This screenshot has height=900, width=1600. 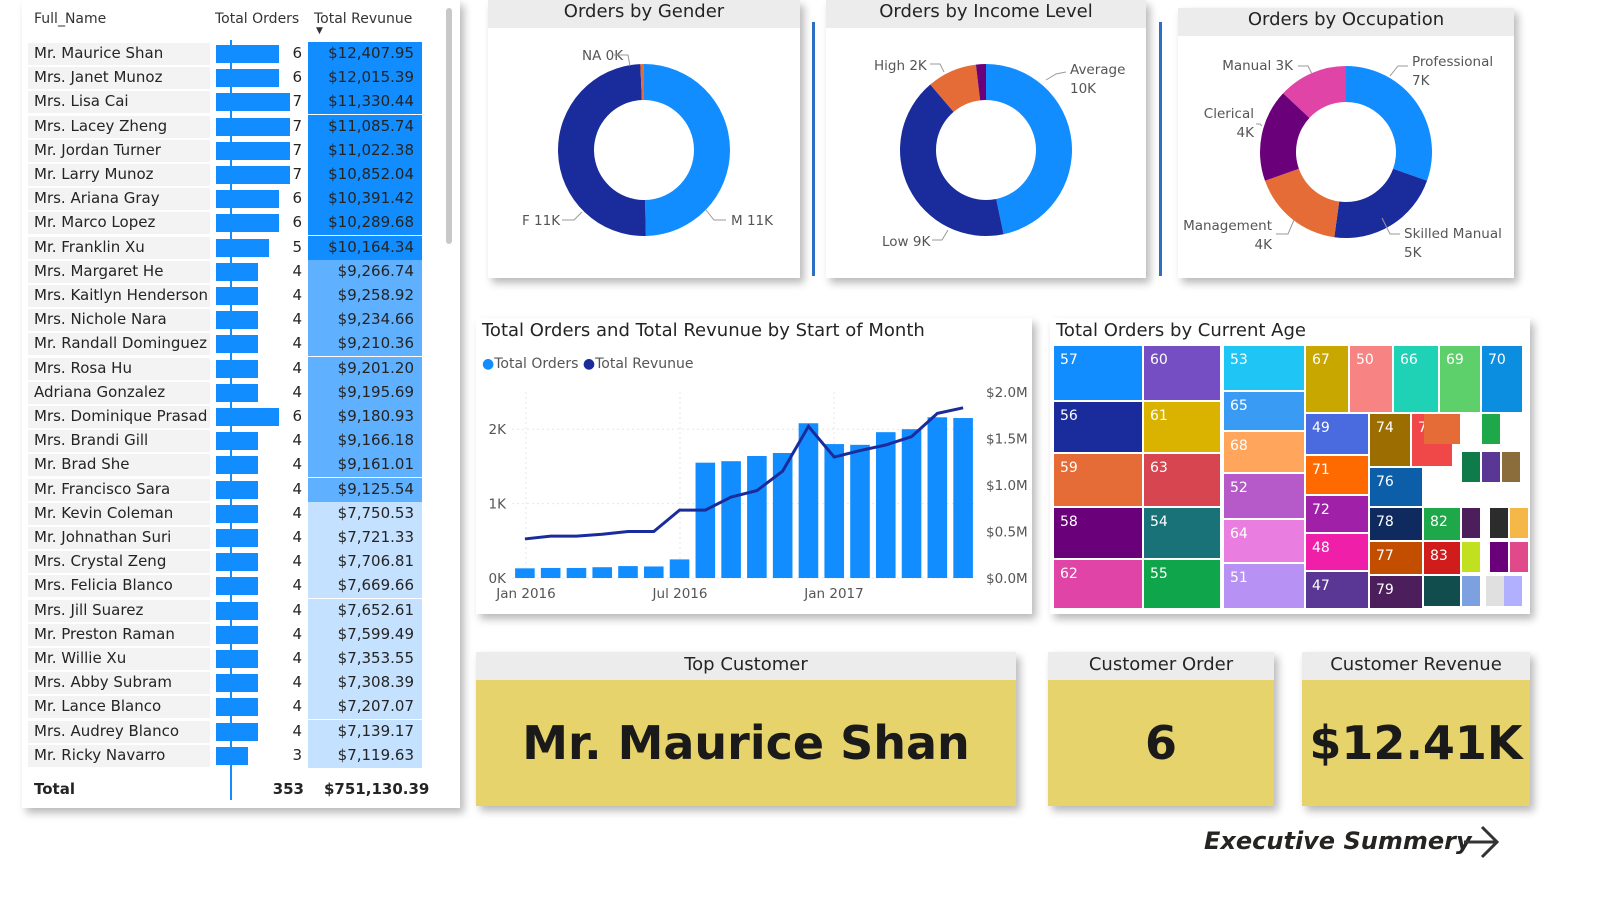 I want to click on table-row: Mr. Kevin Coleman 4 $7,750.53, so click(x=225, y=513).